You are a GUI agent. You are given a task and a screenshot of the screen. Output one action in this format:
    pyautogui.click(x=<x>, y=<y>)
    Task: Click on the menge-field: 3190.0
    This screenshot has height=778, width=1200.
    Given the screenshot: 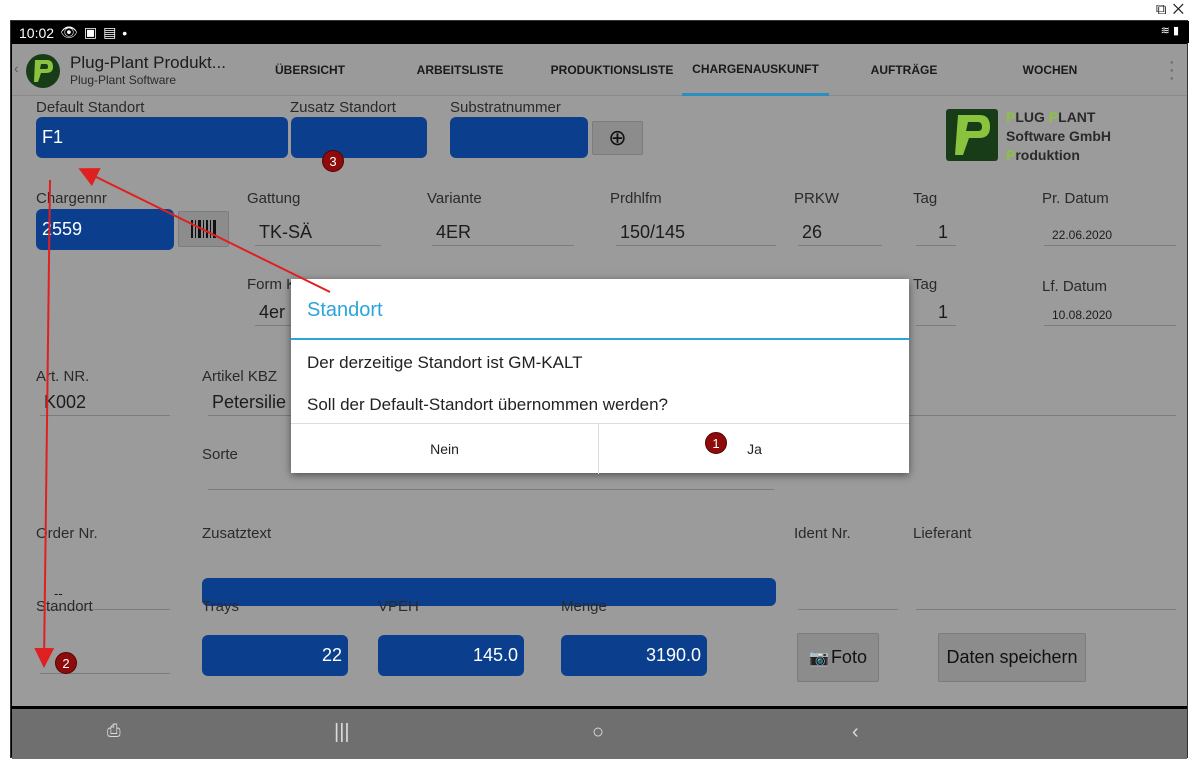 What is the action you would take?
    pyautogui.click(x=634, y=655)
    